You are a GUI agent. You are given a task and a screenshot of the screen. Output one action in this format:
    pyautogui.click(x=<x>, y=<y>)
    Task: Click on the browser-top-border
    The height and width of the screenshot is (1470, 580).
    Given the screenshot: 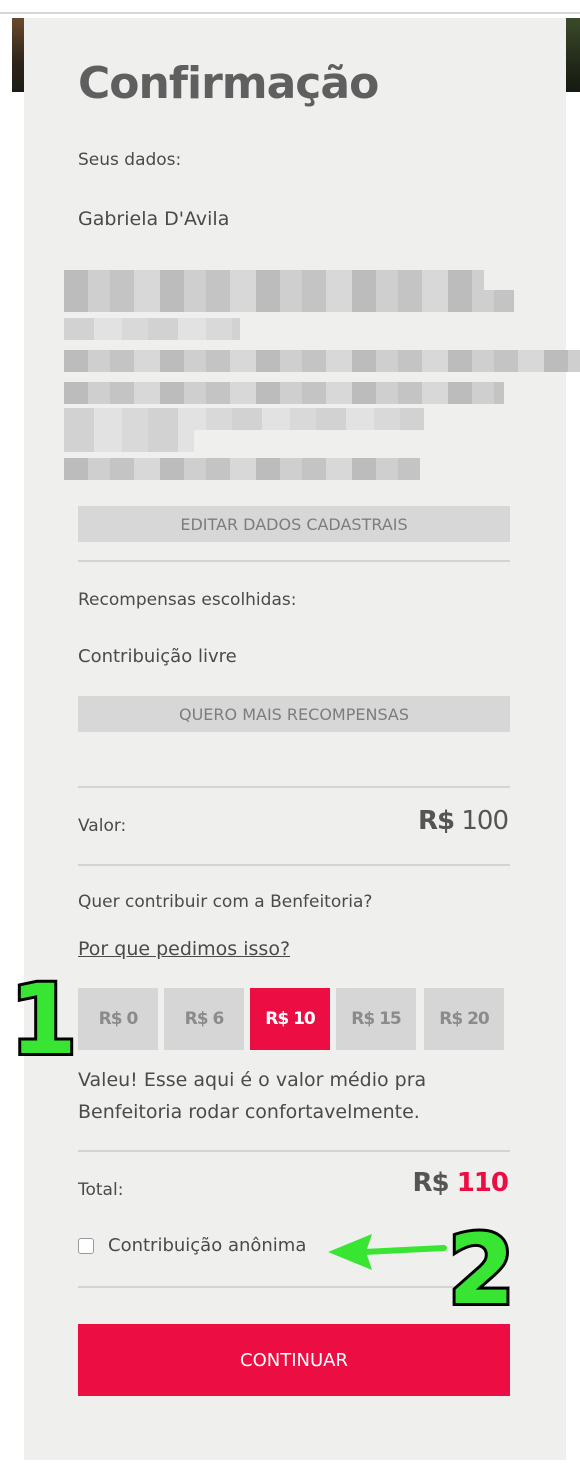 What is the action you would take?
    pyautogui.click(x=290, y=13)
    